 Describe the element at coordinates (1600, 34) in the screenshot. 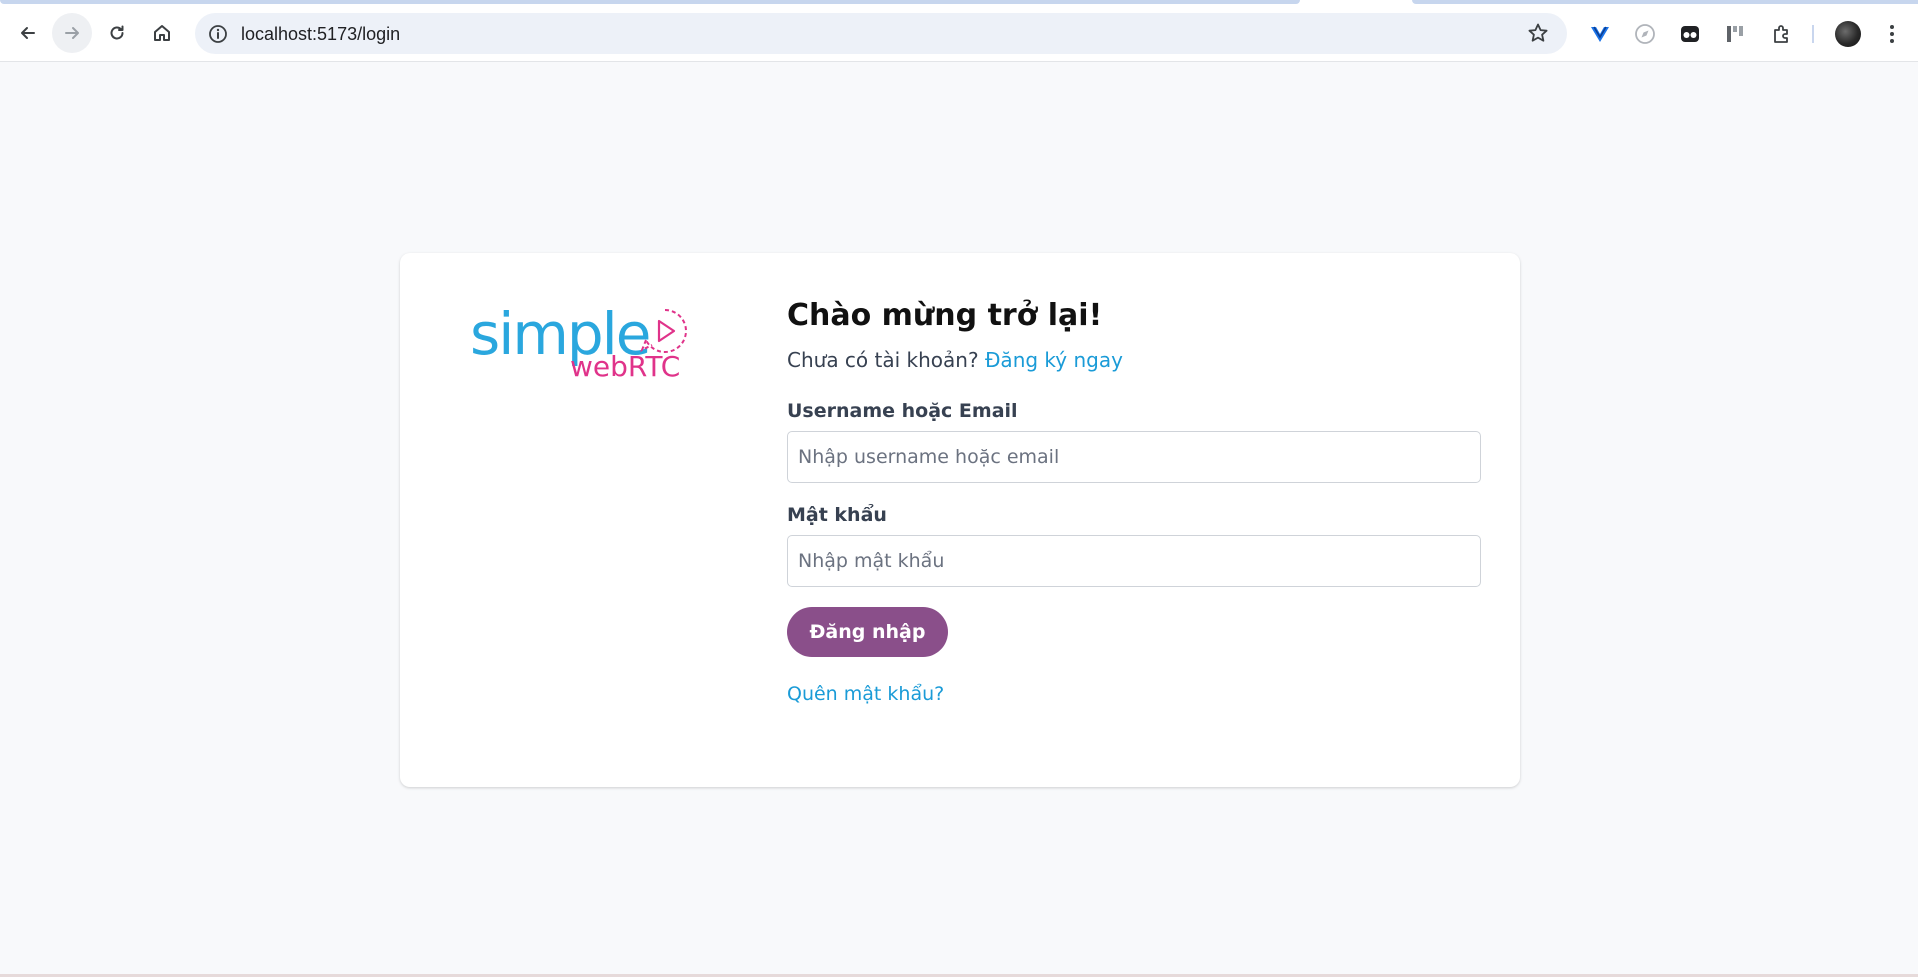

I see `extension-v-icon` at that location.